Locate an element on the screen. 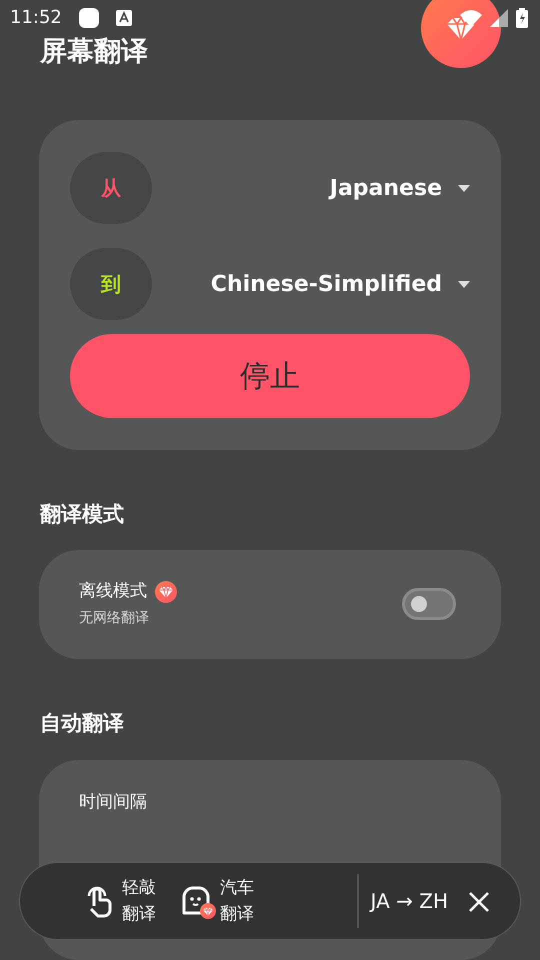  setting-title: 离线模式 is located at coordinates (113, 591).